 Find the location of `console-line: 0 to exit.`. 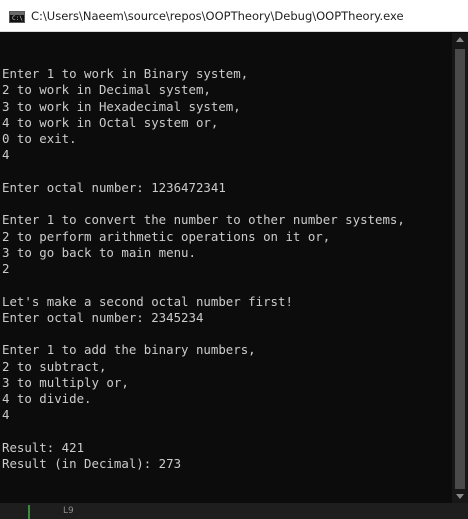

console-line: 0 to exit. is located at coordinates (39, 138).